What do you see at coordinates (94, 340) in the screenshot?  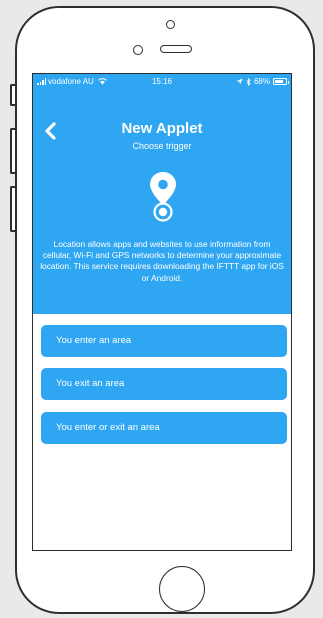 I see `trigger-label: You enter an area` at bounding box center [94, 340].